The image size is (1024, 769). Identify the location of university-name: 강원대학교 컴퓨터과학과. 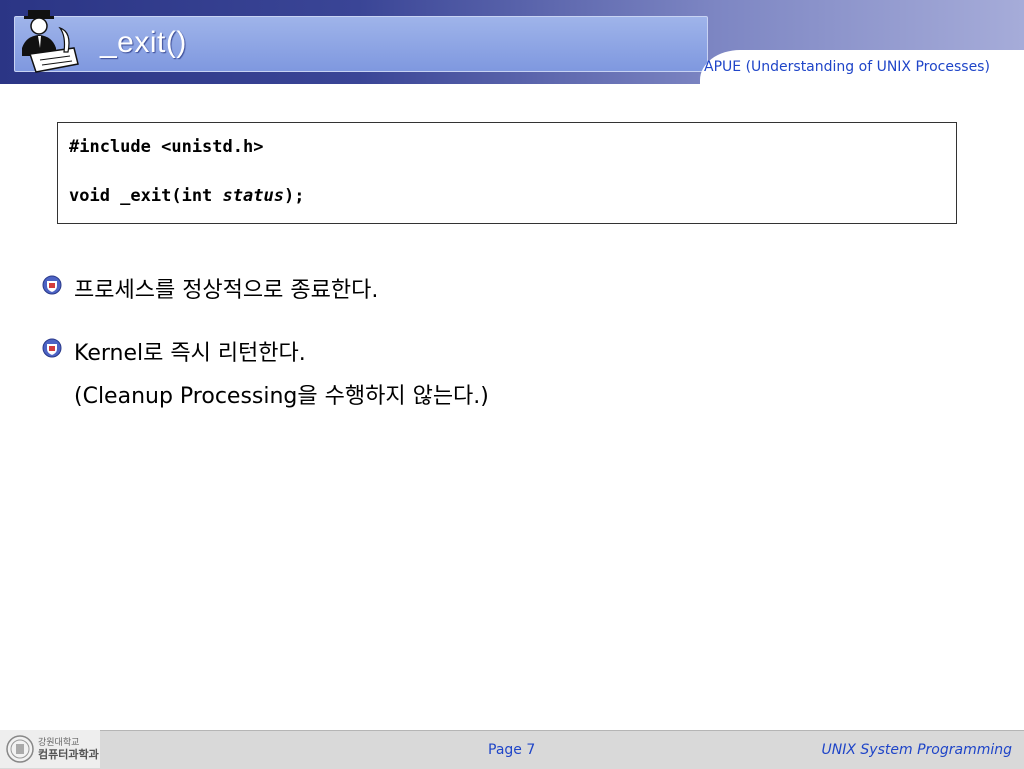
(68, 749).